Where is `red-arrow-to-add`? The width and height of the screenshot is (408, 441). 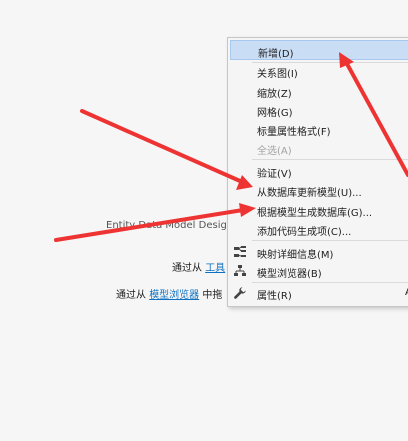 red-arrow-to-add is located at coordinates (373, 114).